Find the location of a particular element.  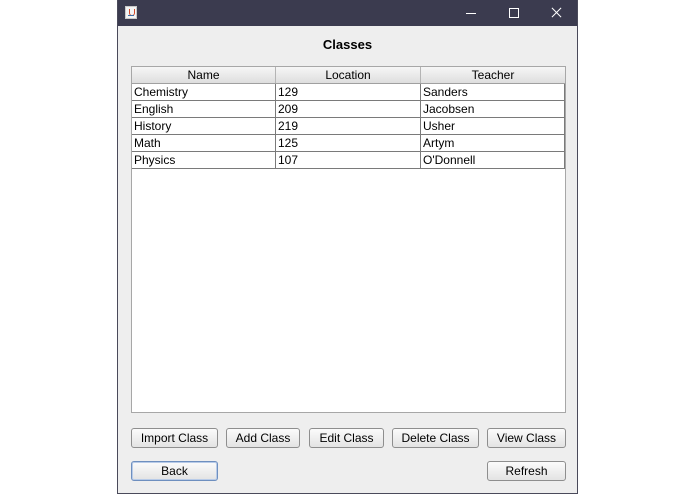

cell-teacher: Sanders is located at coordinates (493, 92).